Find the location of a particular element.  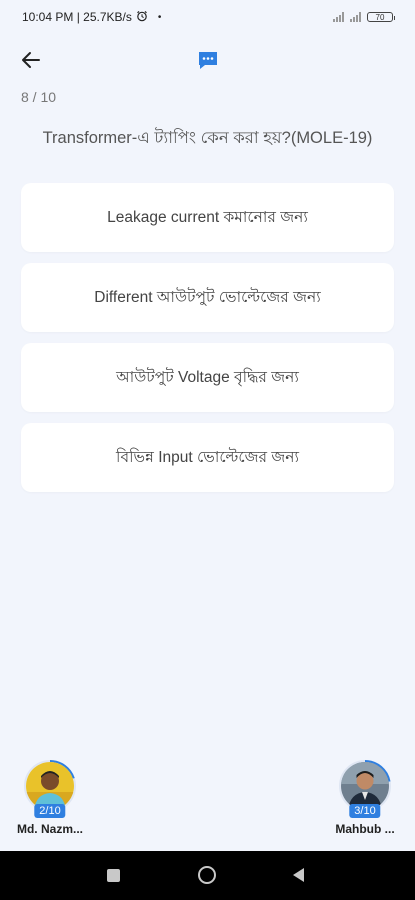

score-badge: 3/10 is located at coordinates (365, 811).